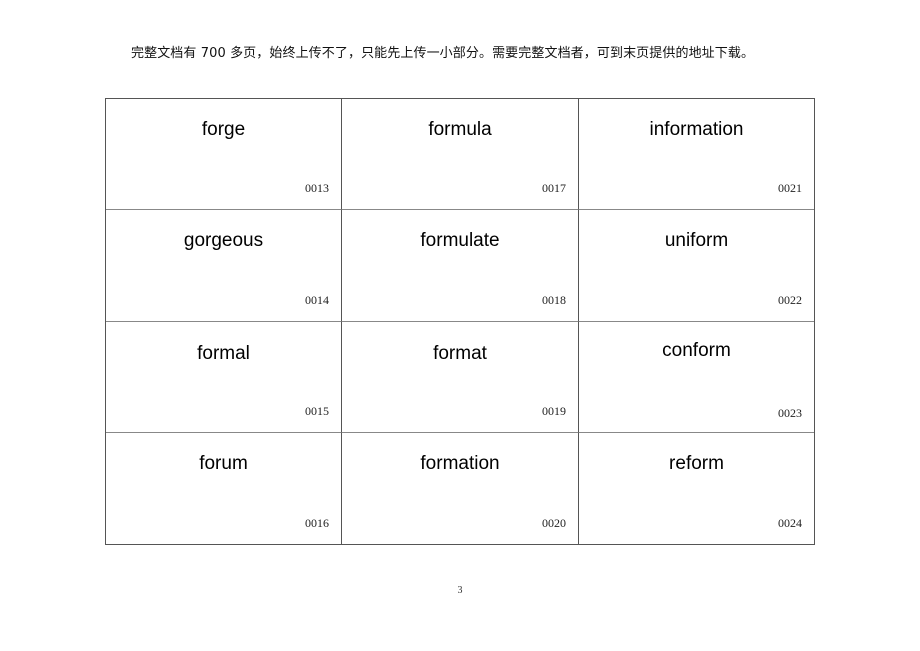 The width and height of the screenshot is (920, 651). What do you see at coordinates (224, 488) in the screenshot?
I see `word-card: forum 0016` at bounding box center [224, 488].